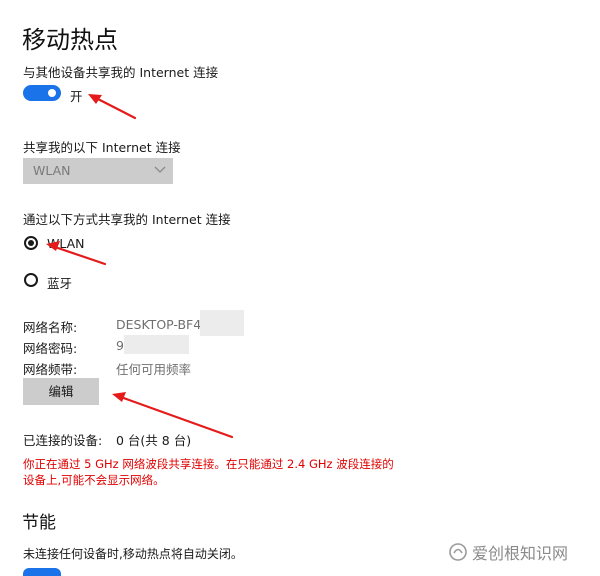 This screenshot has height=576, width=600. Describe the element at coordinates (208, 464) in the screenshot. I see `band-warning-line1: 你正在通过 5 GHz 网络波段共享连接。在只能通过 2.4 GHz 波段连接的` at that location.